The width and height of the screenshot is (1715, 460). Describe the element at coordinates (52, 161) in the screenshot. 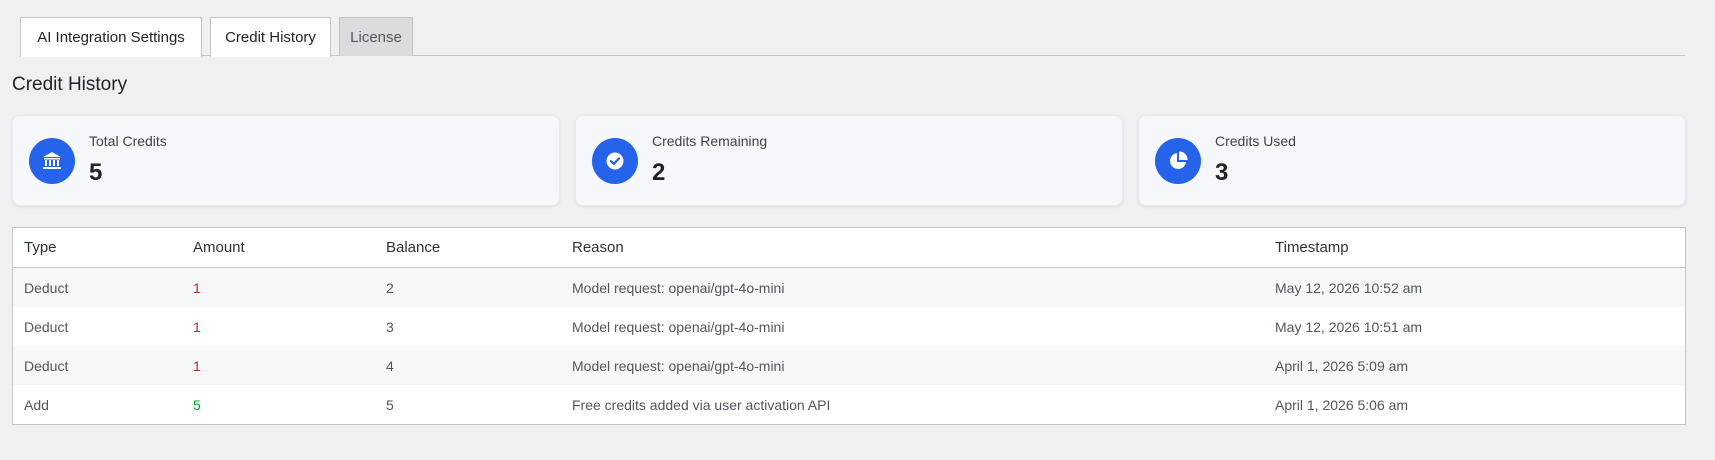

I see `bank-icon` at that location.